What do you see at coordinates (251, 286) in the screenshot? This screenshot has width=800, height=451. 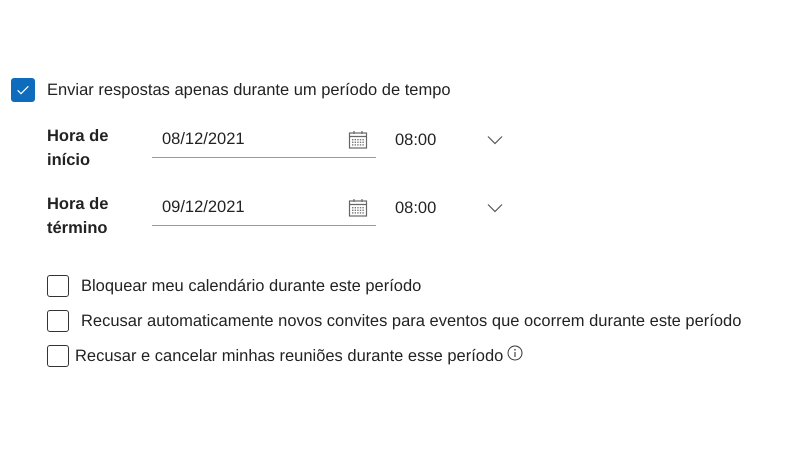 I see `option-label: Bloquear meu calendário durante este período` at bounding box center [251, 286].